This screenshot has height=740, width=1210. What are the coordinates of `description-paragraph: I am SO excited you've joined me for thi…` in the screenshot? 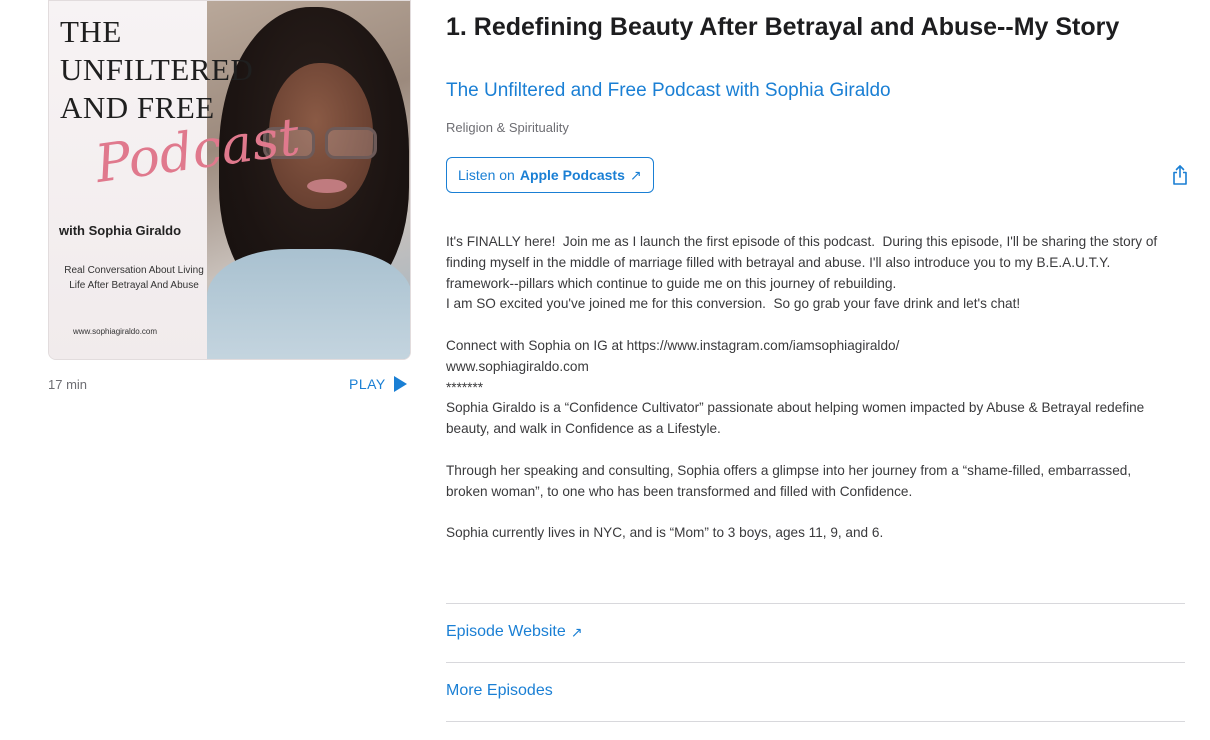 It's located at (733, 304).